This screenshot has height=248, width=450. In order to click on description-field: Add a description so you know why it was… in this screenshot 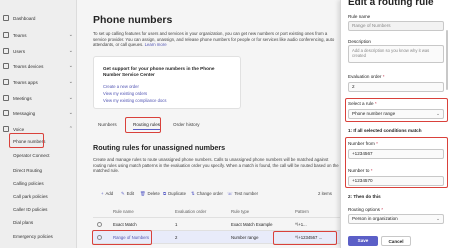, I will do `click(396, 54)`.